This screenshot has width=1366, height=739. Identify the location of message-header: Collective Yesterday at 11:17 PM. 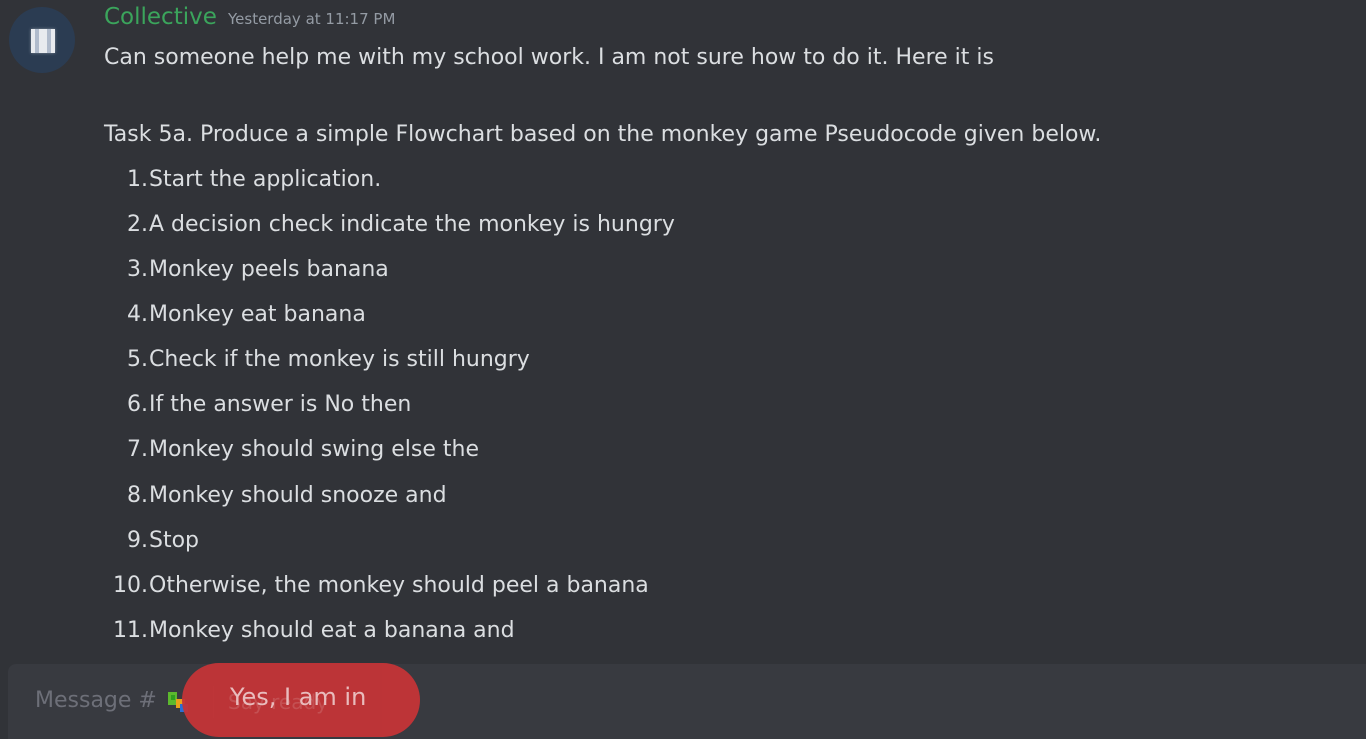
(249, 20).